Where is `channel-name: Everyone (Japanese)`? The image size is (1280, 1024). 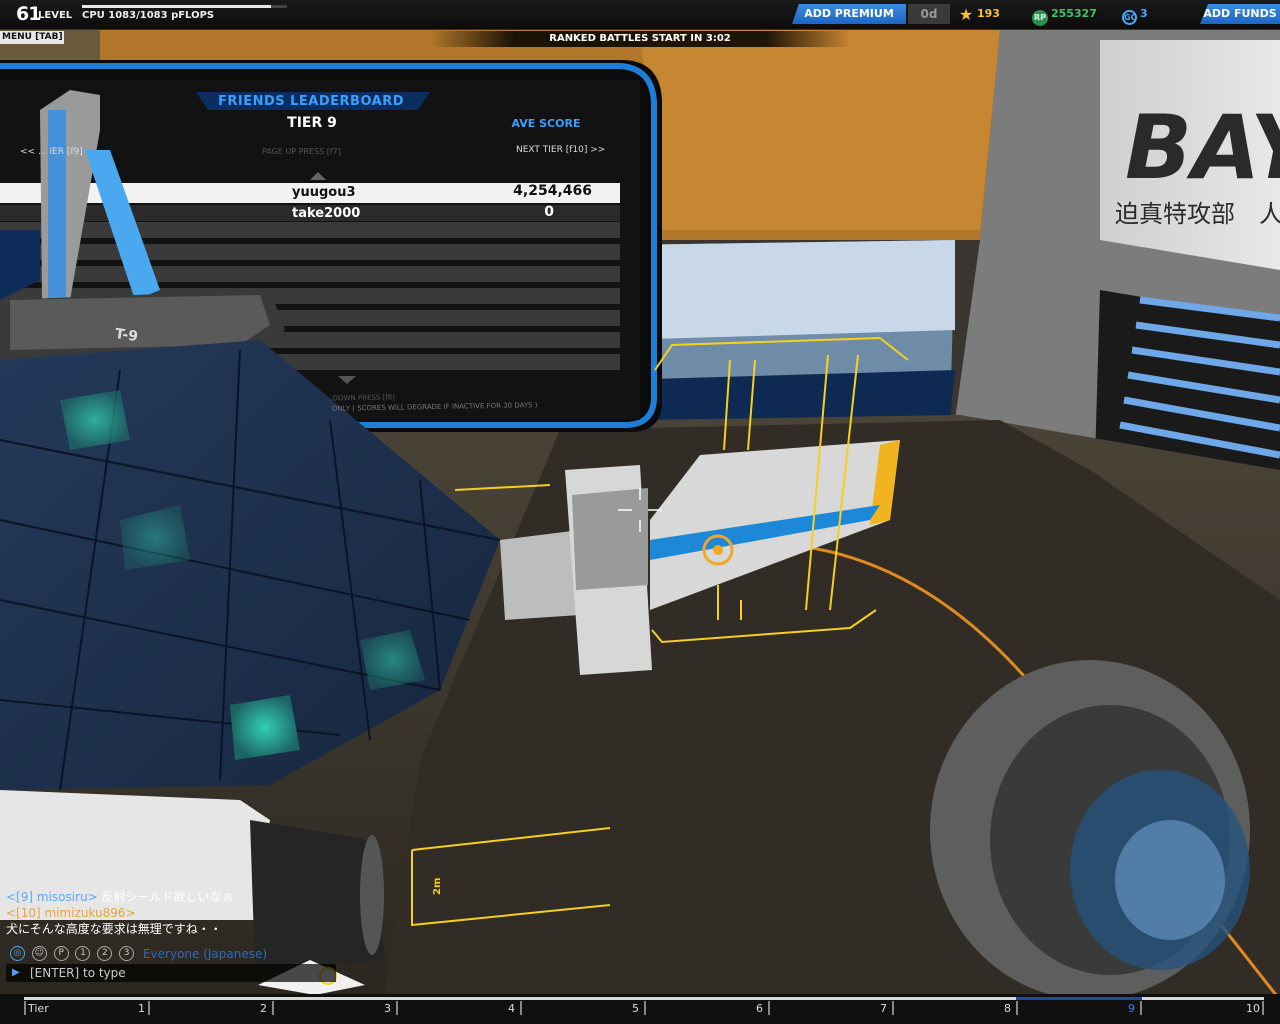 channel-name: Everyone (Japanese) is located at coordinates (205, 953).